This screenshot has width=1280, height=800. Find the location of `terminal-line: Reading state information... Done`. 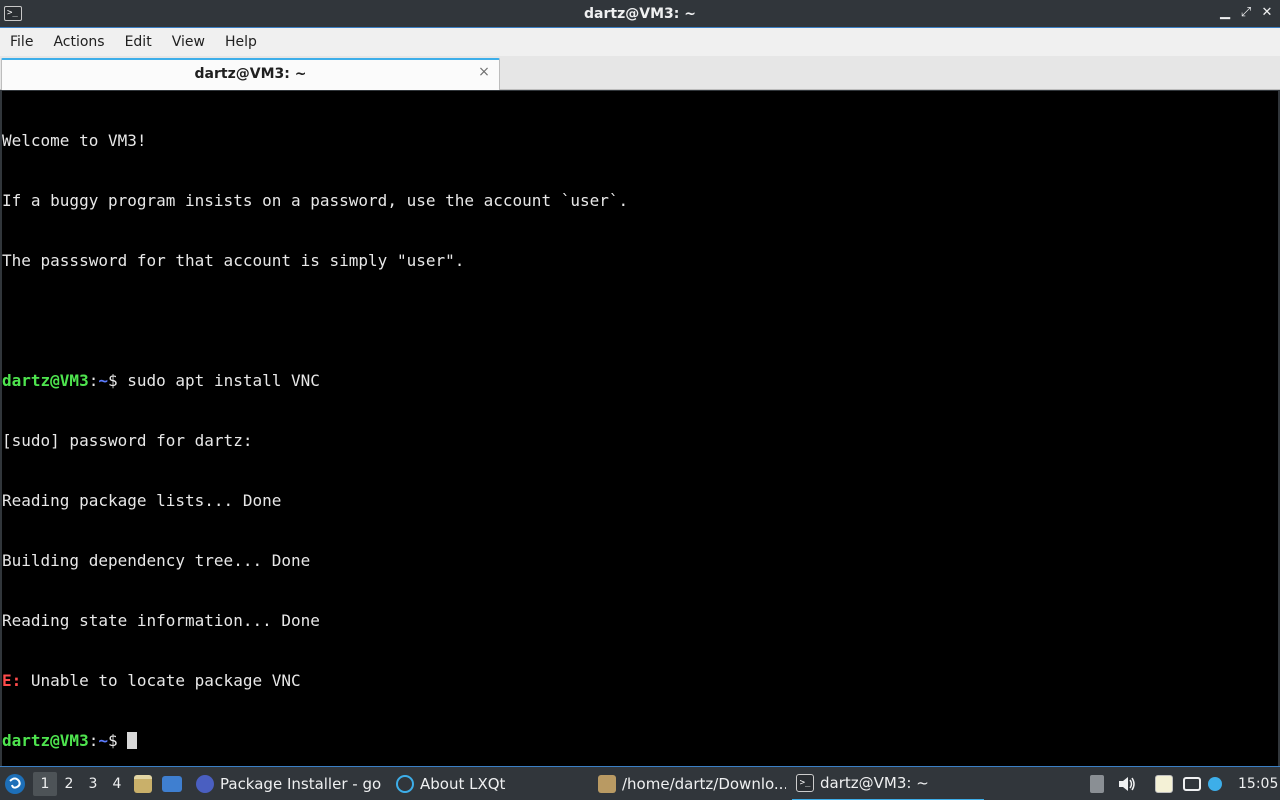

terminal-line: Reading state information... Done is located at coordinates (161, 620).